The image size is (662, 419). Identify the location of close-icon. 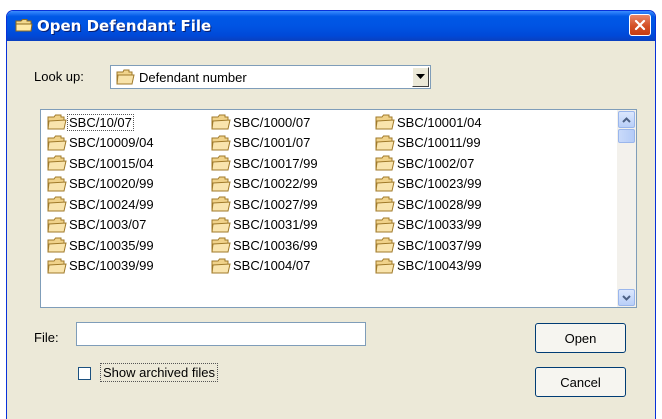
(640, 25).